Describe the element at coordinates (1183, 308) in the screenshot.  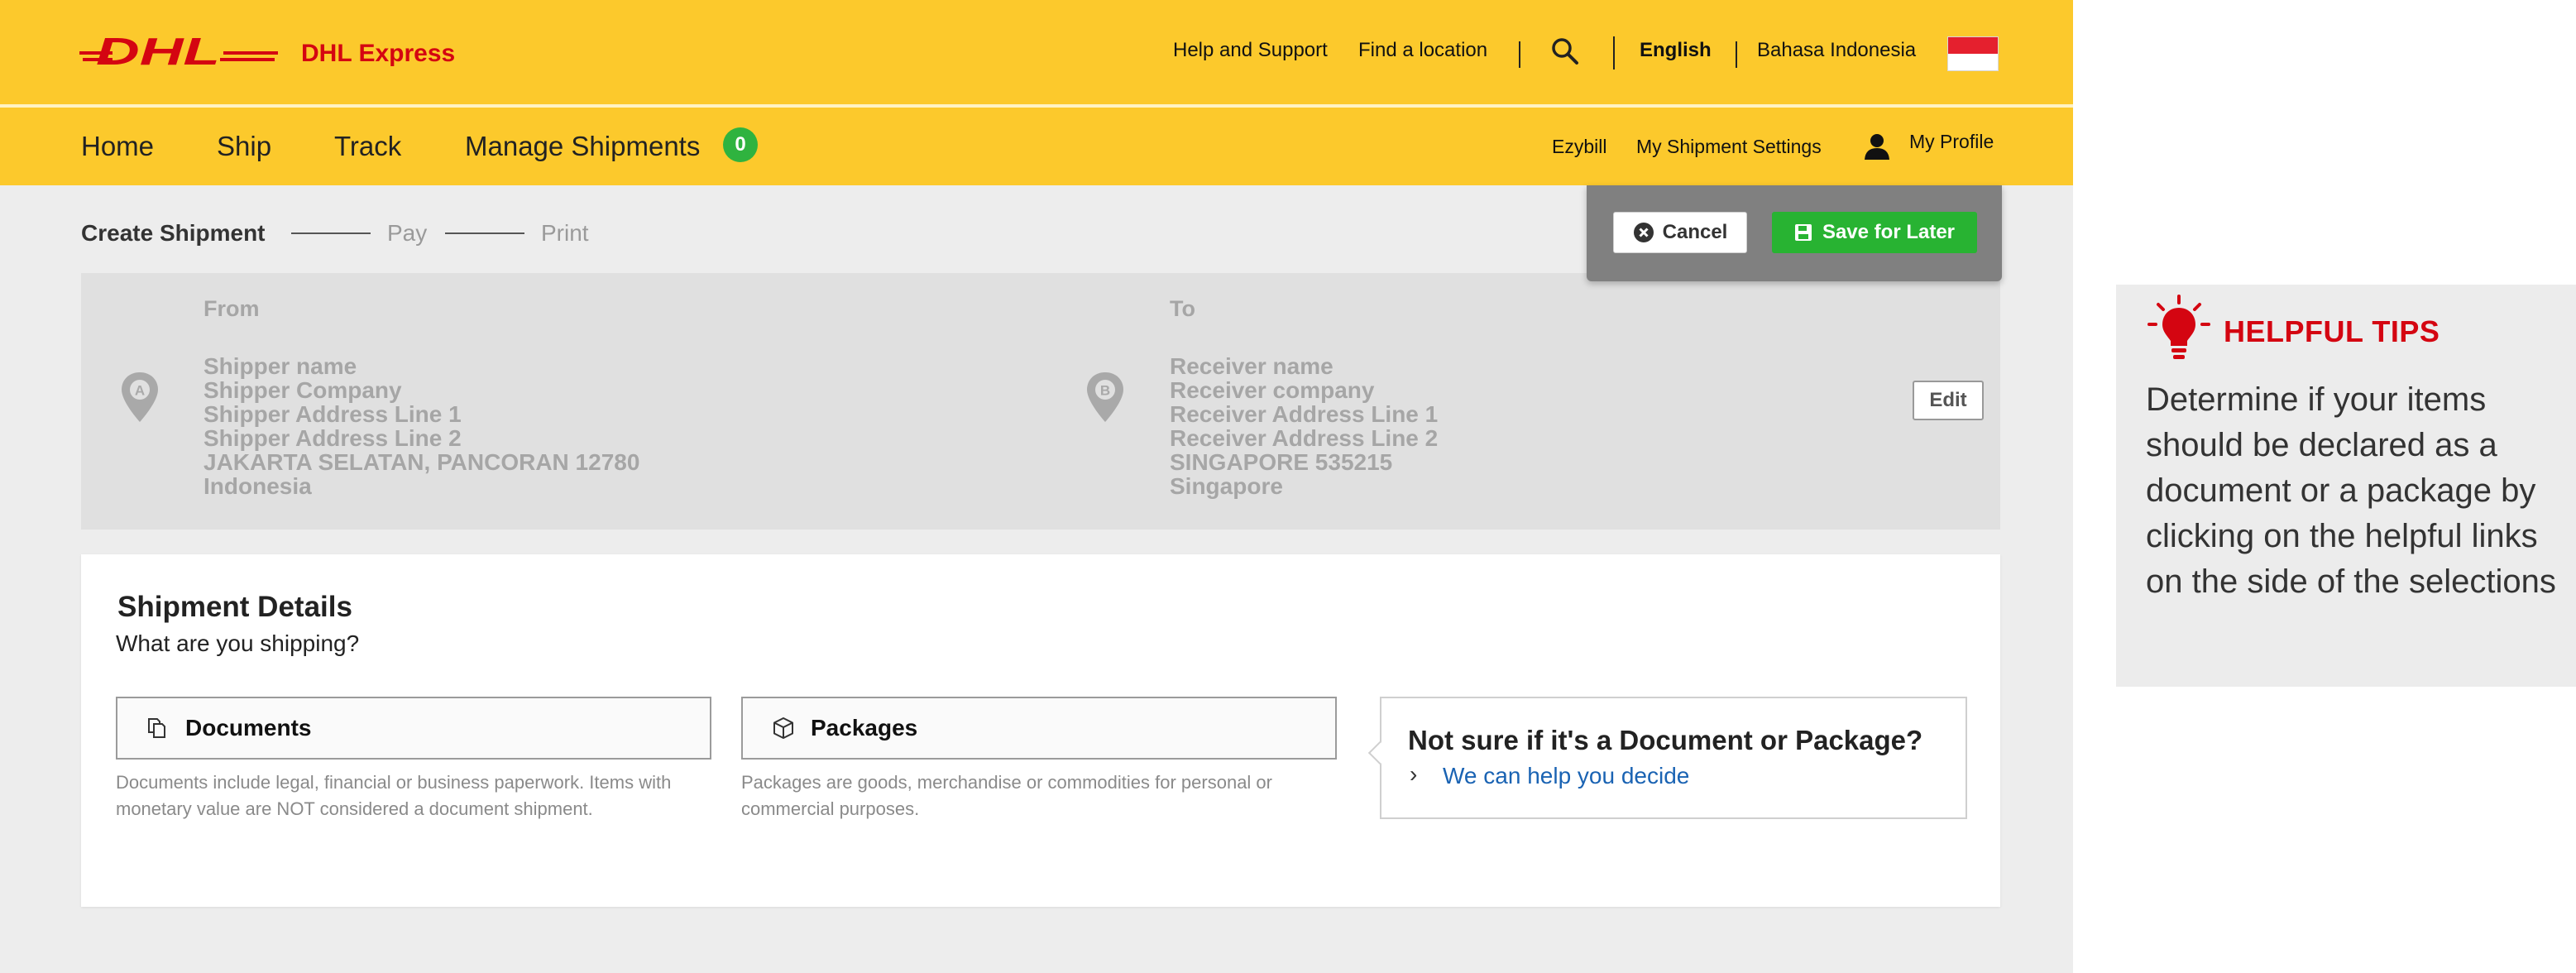
I see `to-label: To` at that location.